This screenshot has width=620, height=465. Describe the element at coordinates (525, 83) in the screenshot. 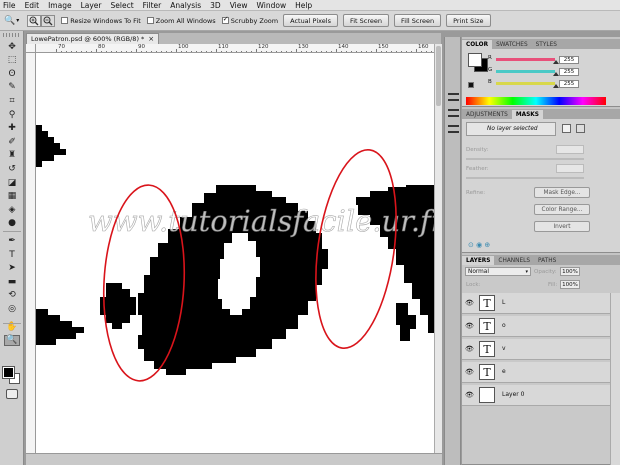

I see `channel-slider-b` at that location.